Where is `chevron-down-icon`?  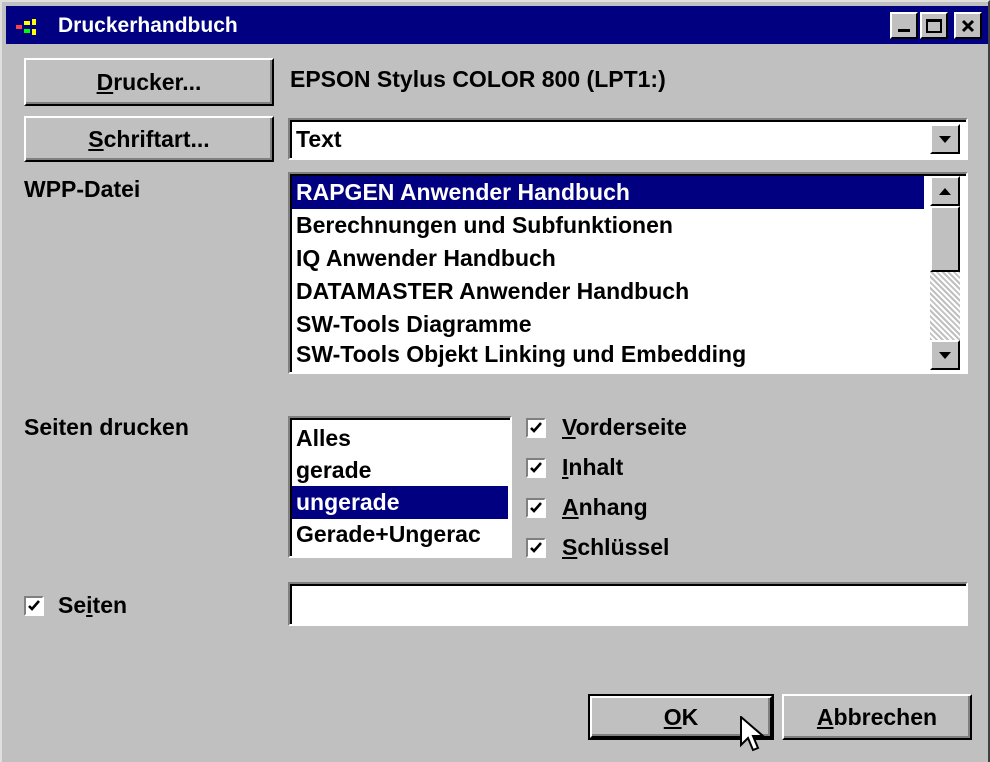
chevron-down-icon is located at coordinates (945, 139).